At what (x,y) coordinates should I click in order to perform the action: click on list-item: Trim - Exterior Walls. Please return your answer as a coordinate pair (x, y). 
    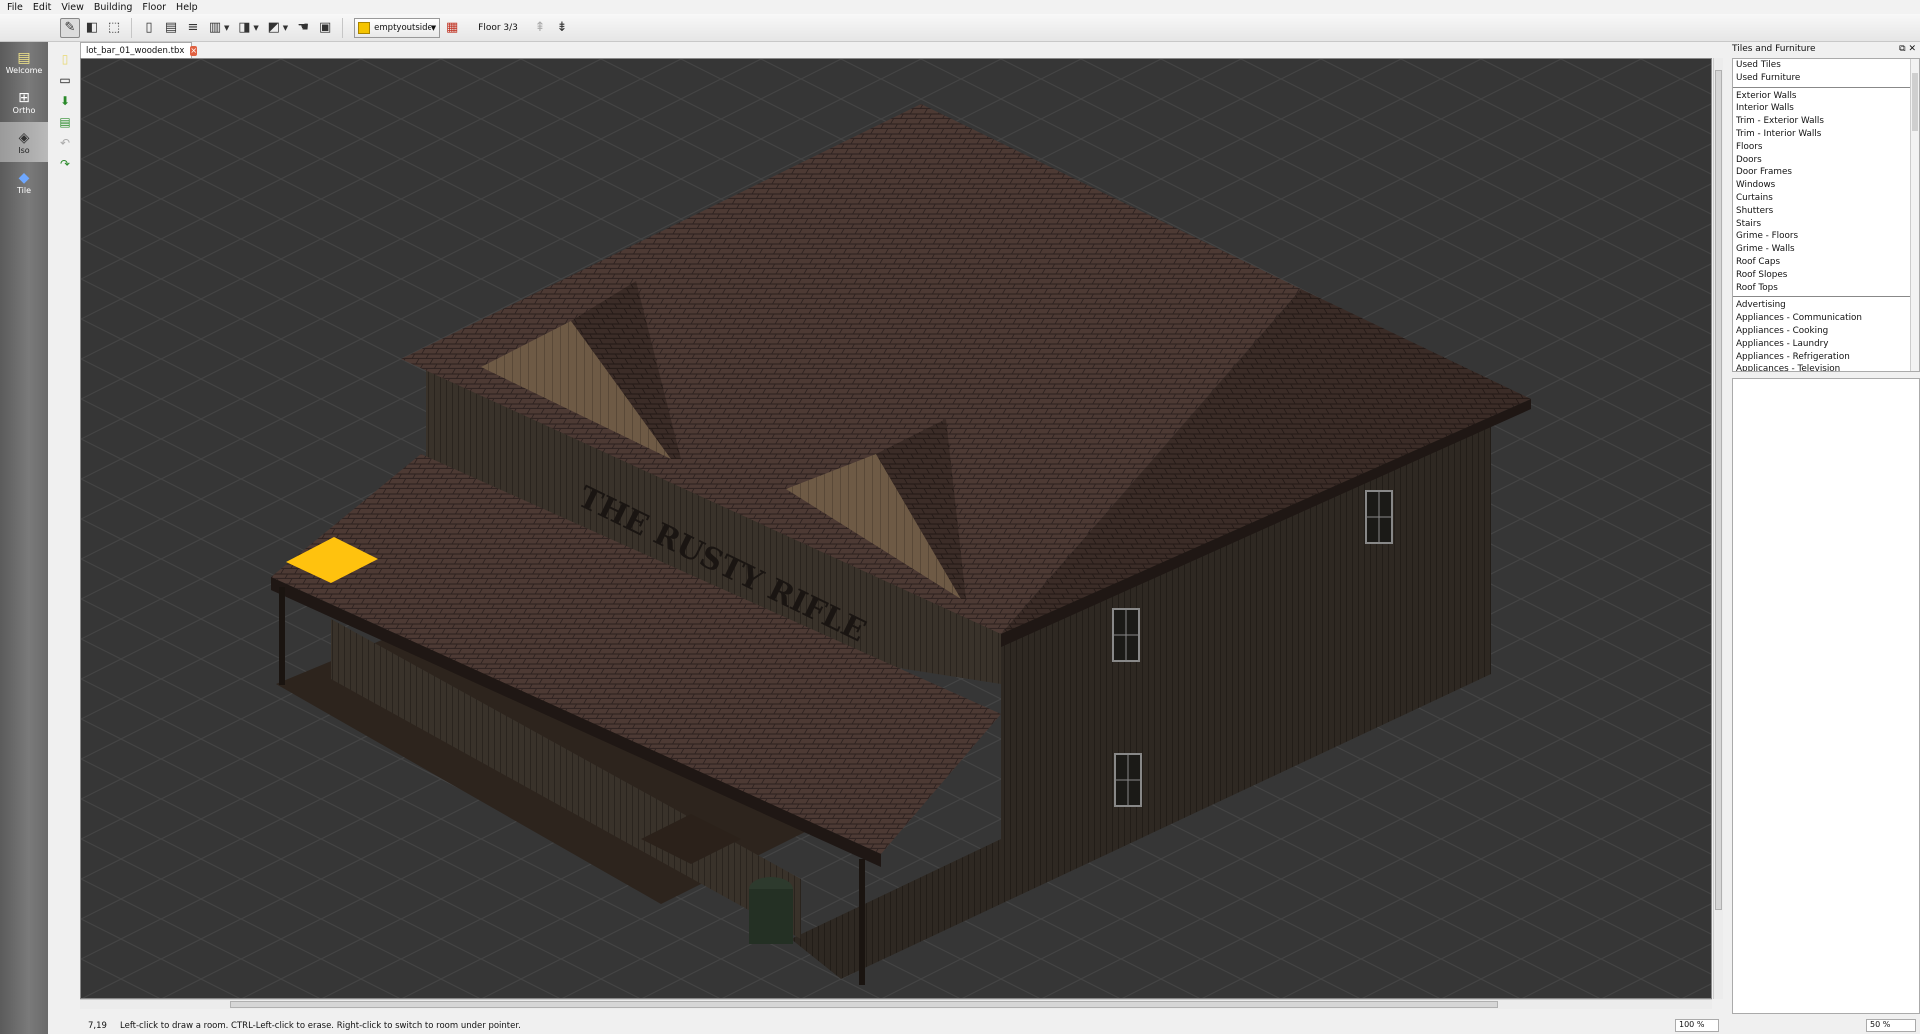
    Looking at the image, I should click on (1826, 121).